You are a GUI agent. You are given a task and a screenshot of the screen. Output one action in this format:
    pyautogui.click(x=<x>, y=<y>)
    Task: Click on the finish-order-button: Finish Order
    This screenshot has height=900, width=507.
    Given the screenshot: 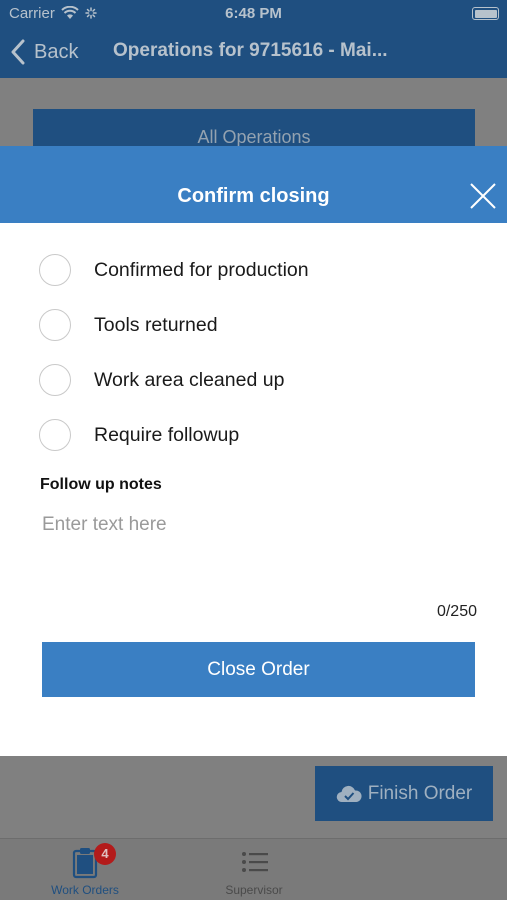 What is the action you would take?
    pyautogui.click(x=404, y=793)
    